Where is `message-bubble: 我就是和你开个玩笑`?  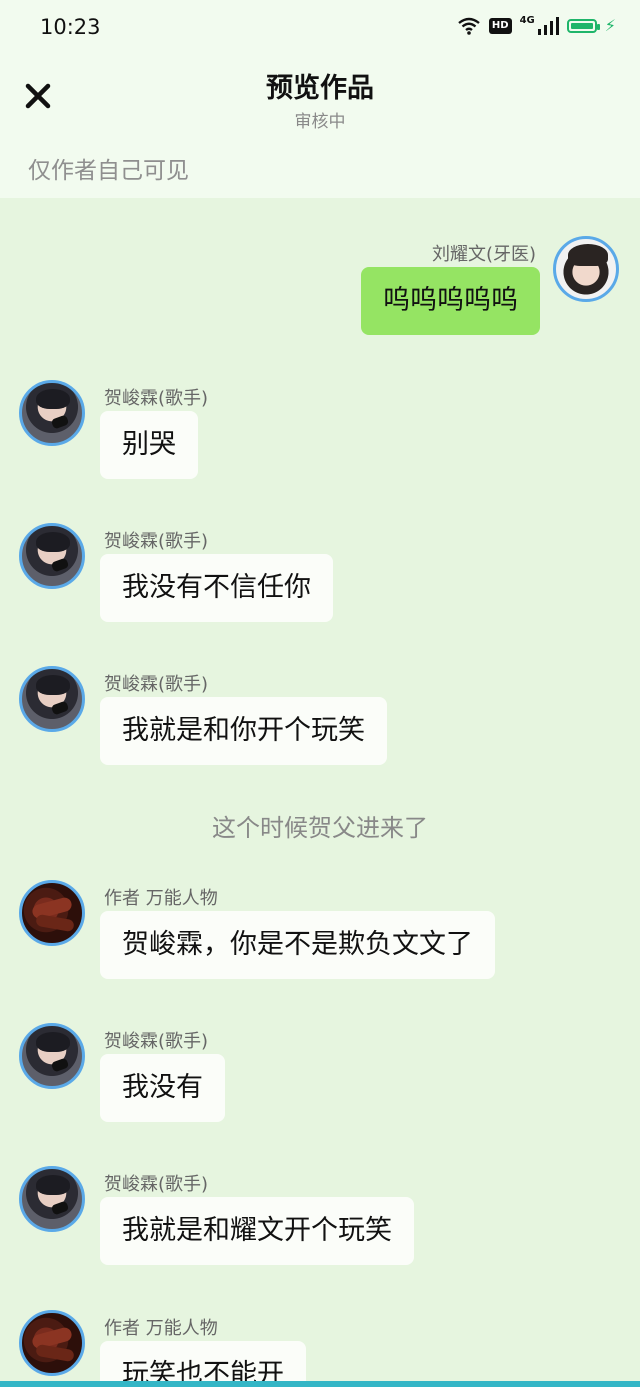
message-bubble: 我就是和你开个玩笑 is located at coordinates (243, 731).